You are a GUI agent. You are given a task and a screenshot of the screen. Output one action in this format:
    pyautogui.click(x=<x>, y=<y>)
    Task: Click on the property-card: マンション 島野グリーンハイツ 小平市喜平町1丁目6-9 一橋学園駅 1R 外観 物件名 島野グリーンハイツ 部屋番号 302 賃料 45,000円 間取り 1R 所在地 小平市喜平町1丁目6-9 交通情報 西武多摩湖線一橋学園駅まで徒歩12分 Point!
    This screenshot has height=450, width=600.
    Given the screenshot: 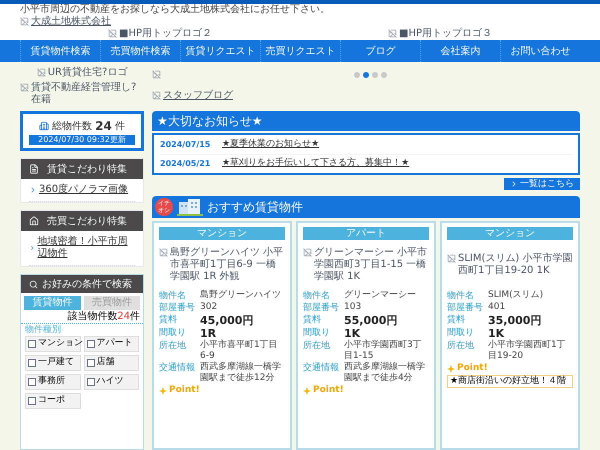 What is the action you would take?
    pyautogui.click(x=222, y=335)
    